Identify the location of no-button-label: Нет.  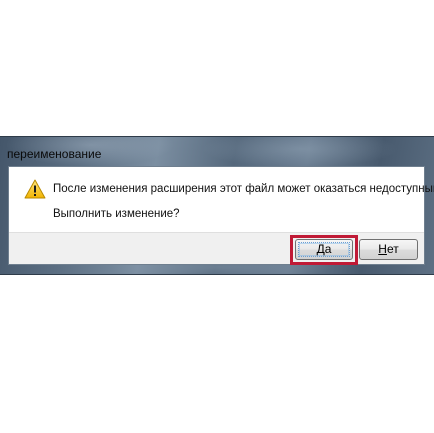
(388, 249).